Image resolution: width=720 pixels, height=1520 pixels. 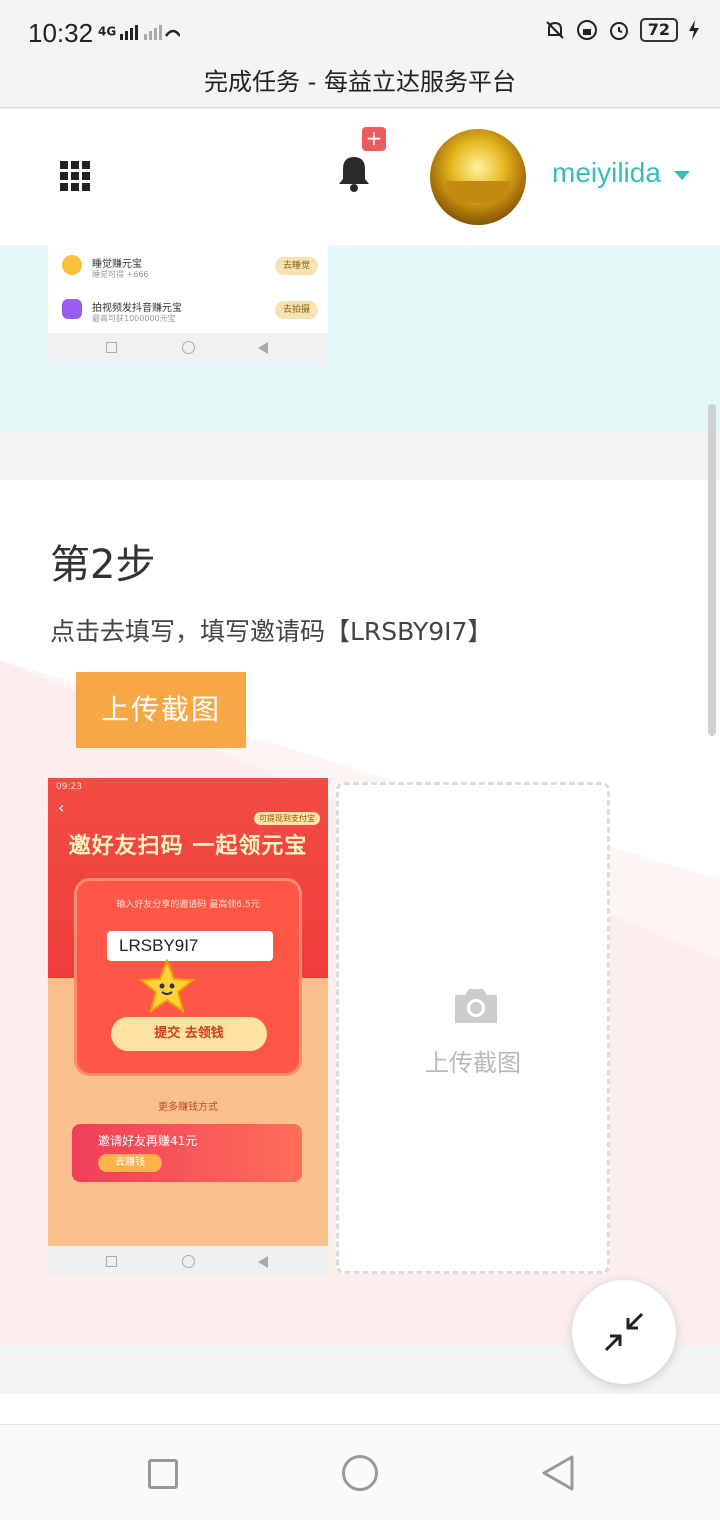 I want to click on step-description: 点击去填写，填写邀请码【LRSBY9I7】, so click(x=271, y=631).